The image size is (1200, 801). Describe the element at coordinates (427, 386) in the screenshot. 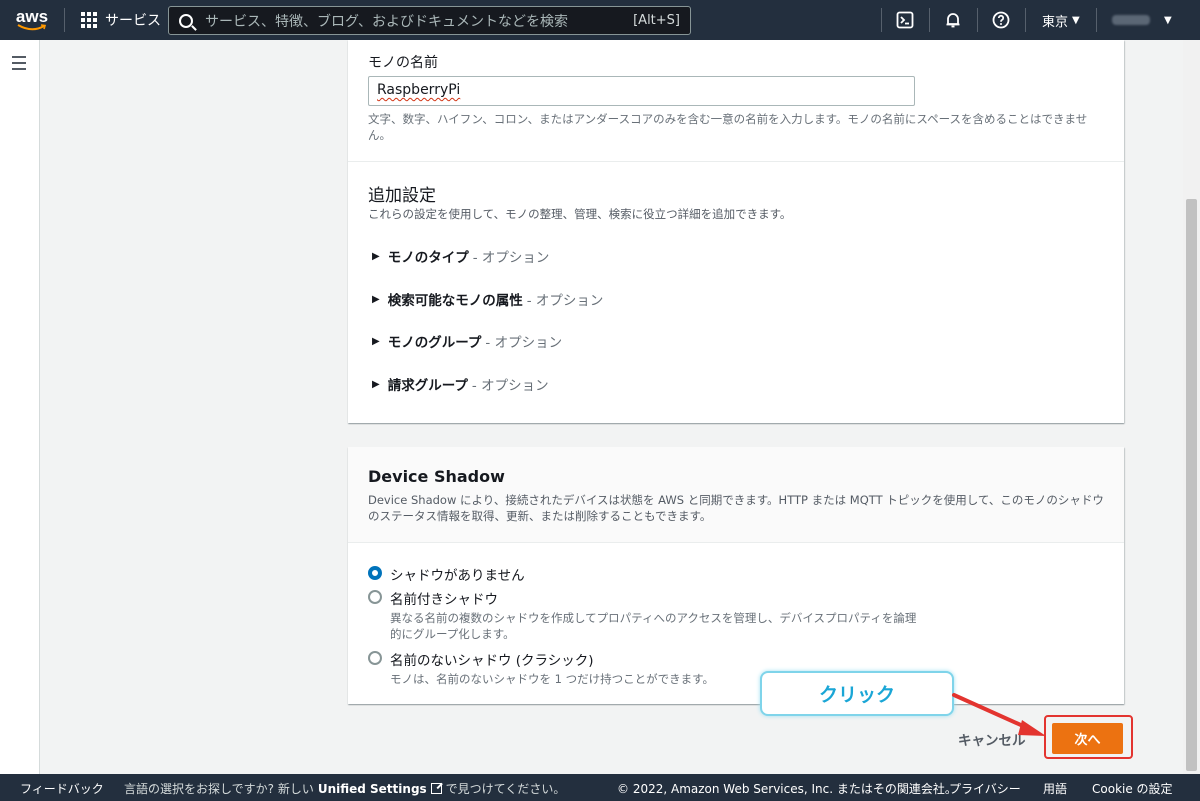

I see `expander-label: 請求グループ` at that location.